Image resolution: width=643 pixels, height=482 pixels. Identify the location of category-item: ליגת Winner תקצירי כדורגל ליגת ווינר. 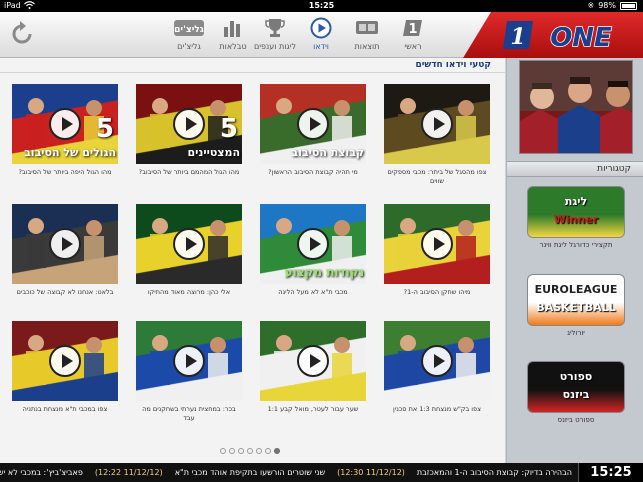
(576, 218).